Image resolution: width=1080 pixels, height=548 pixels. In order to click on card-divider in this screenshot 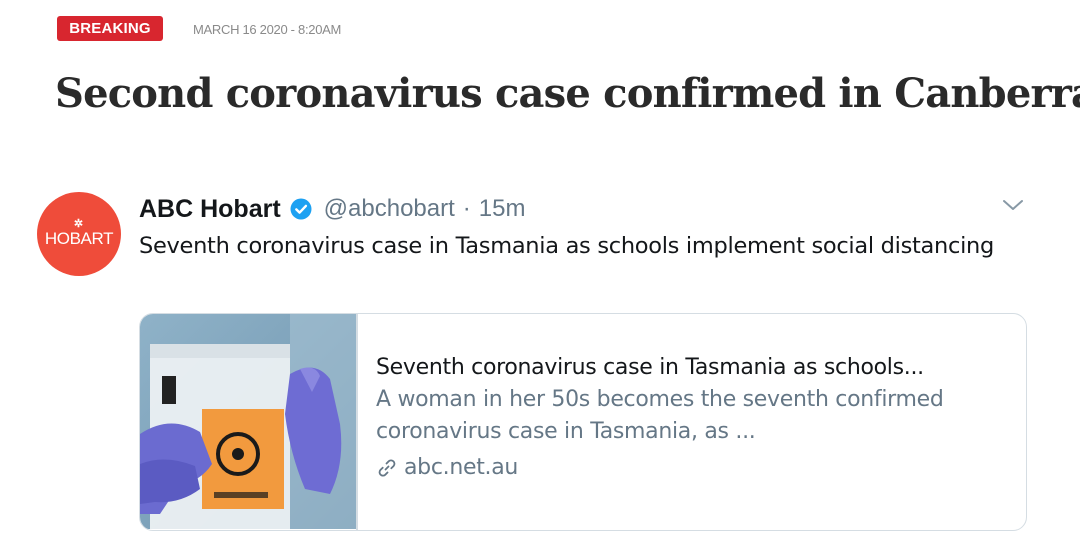, I will do `click(357, 422)`.